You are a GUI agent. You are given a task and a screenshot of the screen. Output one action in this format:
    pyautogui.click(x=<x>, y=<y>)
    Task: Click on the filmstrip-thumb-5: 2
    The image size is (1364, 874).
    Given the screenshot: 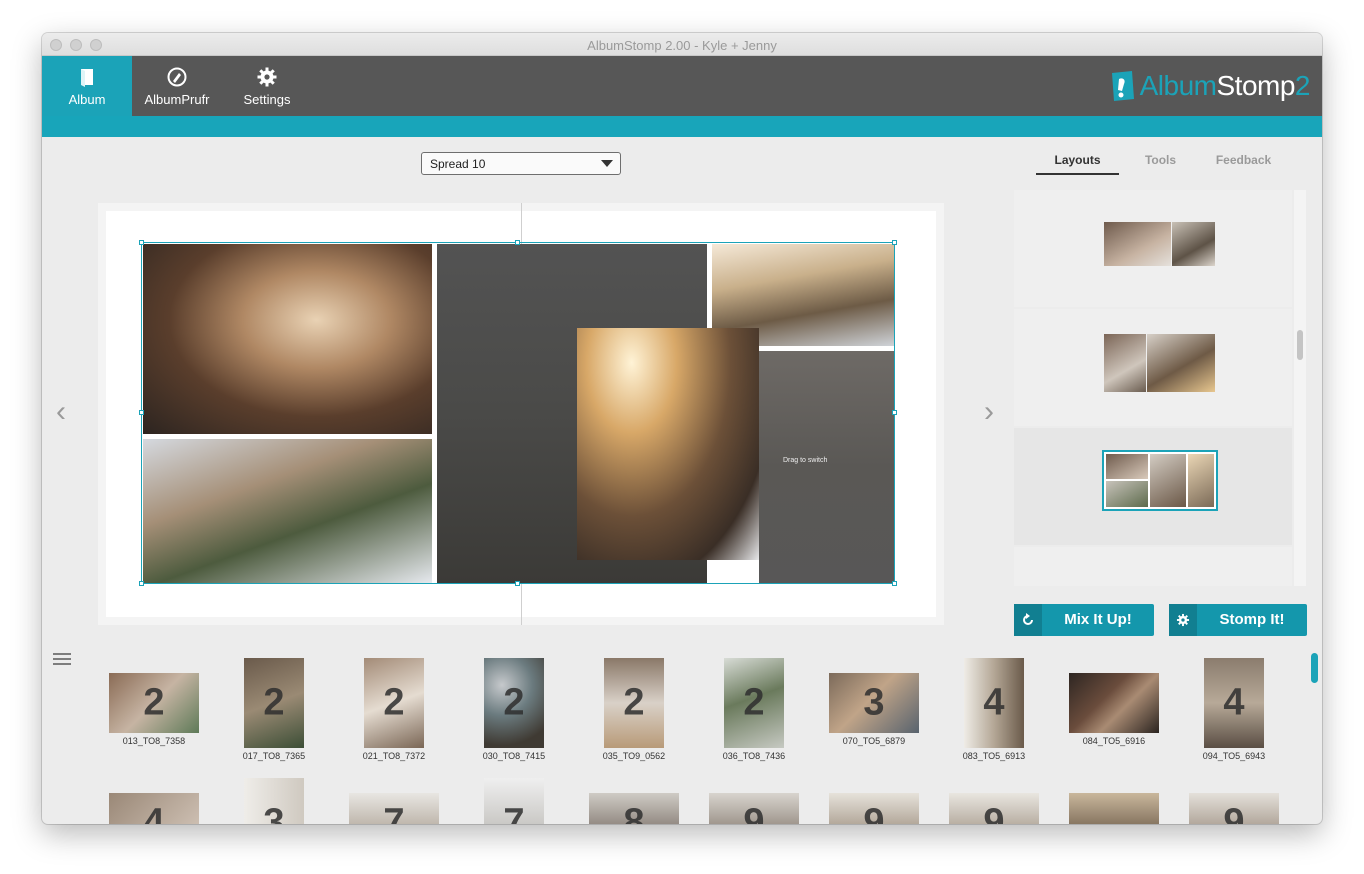 What is the action you would take?
    pyautogui.click(x=634, y=703)
    